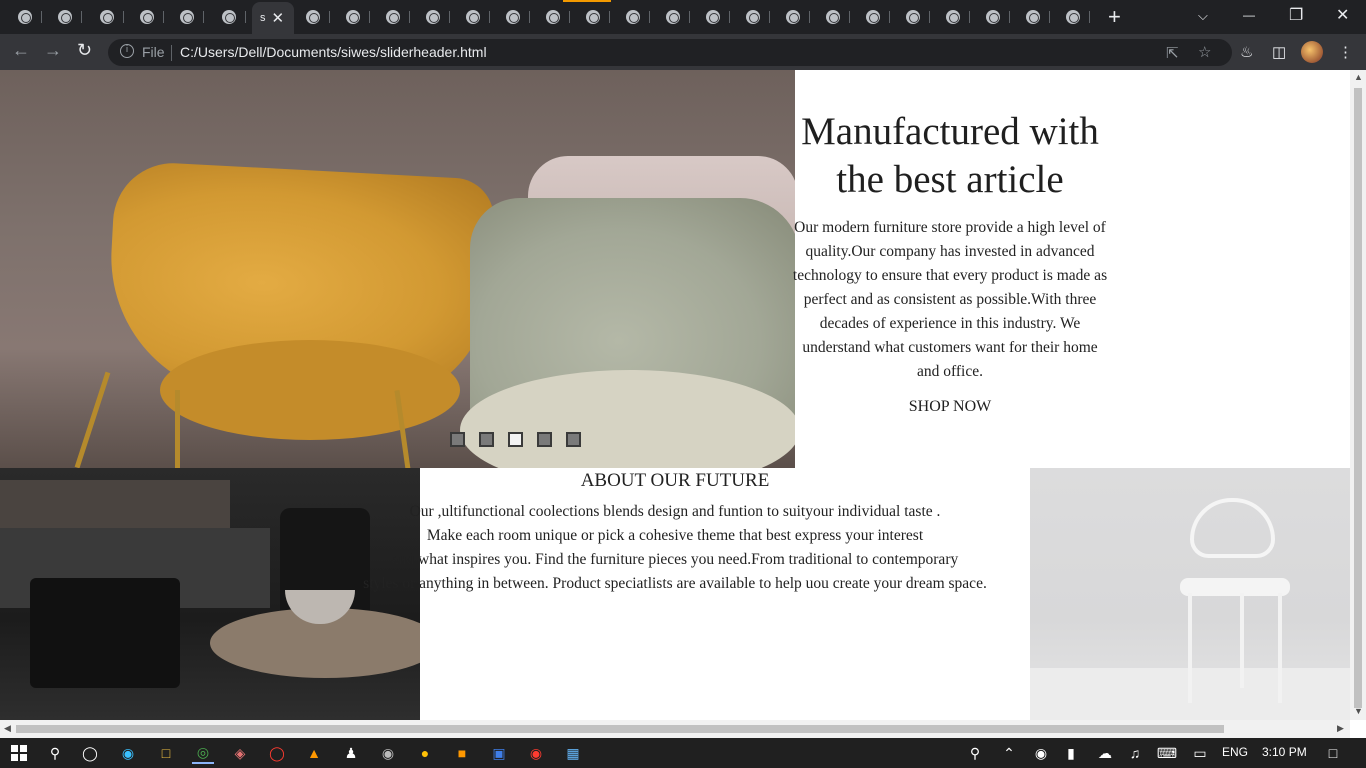 The height and width of the screenshot is (768, 1366). What do you see at coordinates (84, 50) in the screenshot?
I see `reload-icon: ↻` at bounding box center [84, 50].